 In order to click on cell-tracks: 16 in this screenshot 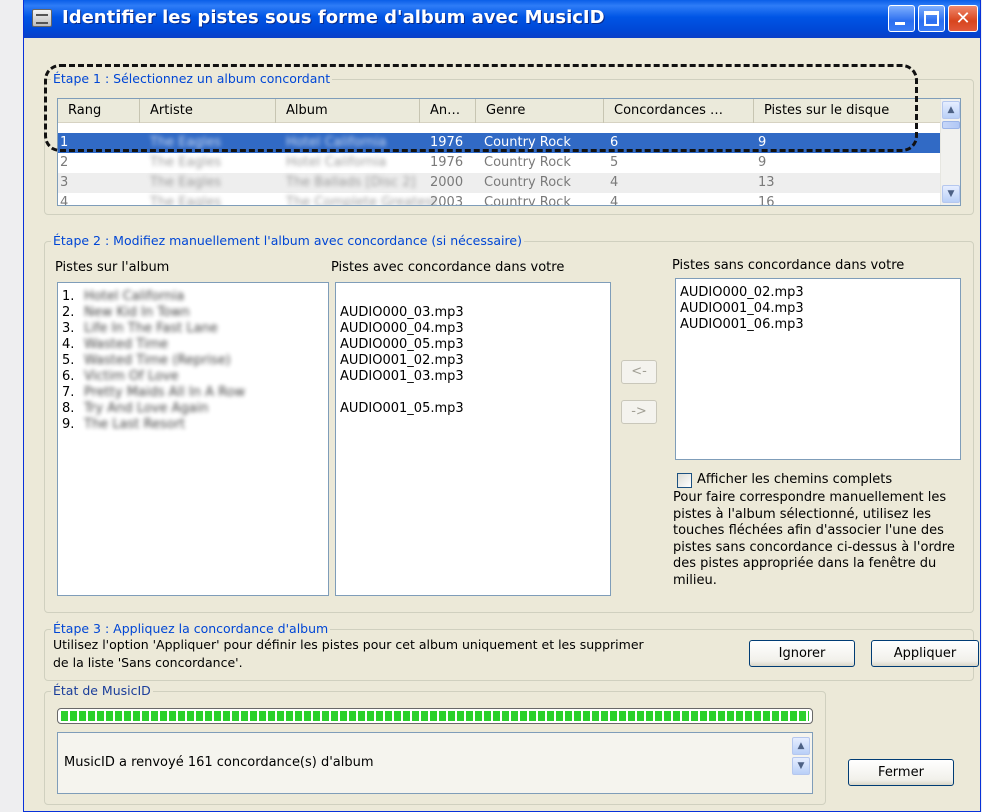, I will do `click(766, 200)`.